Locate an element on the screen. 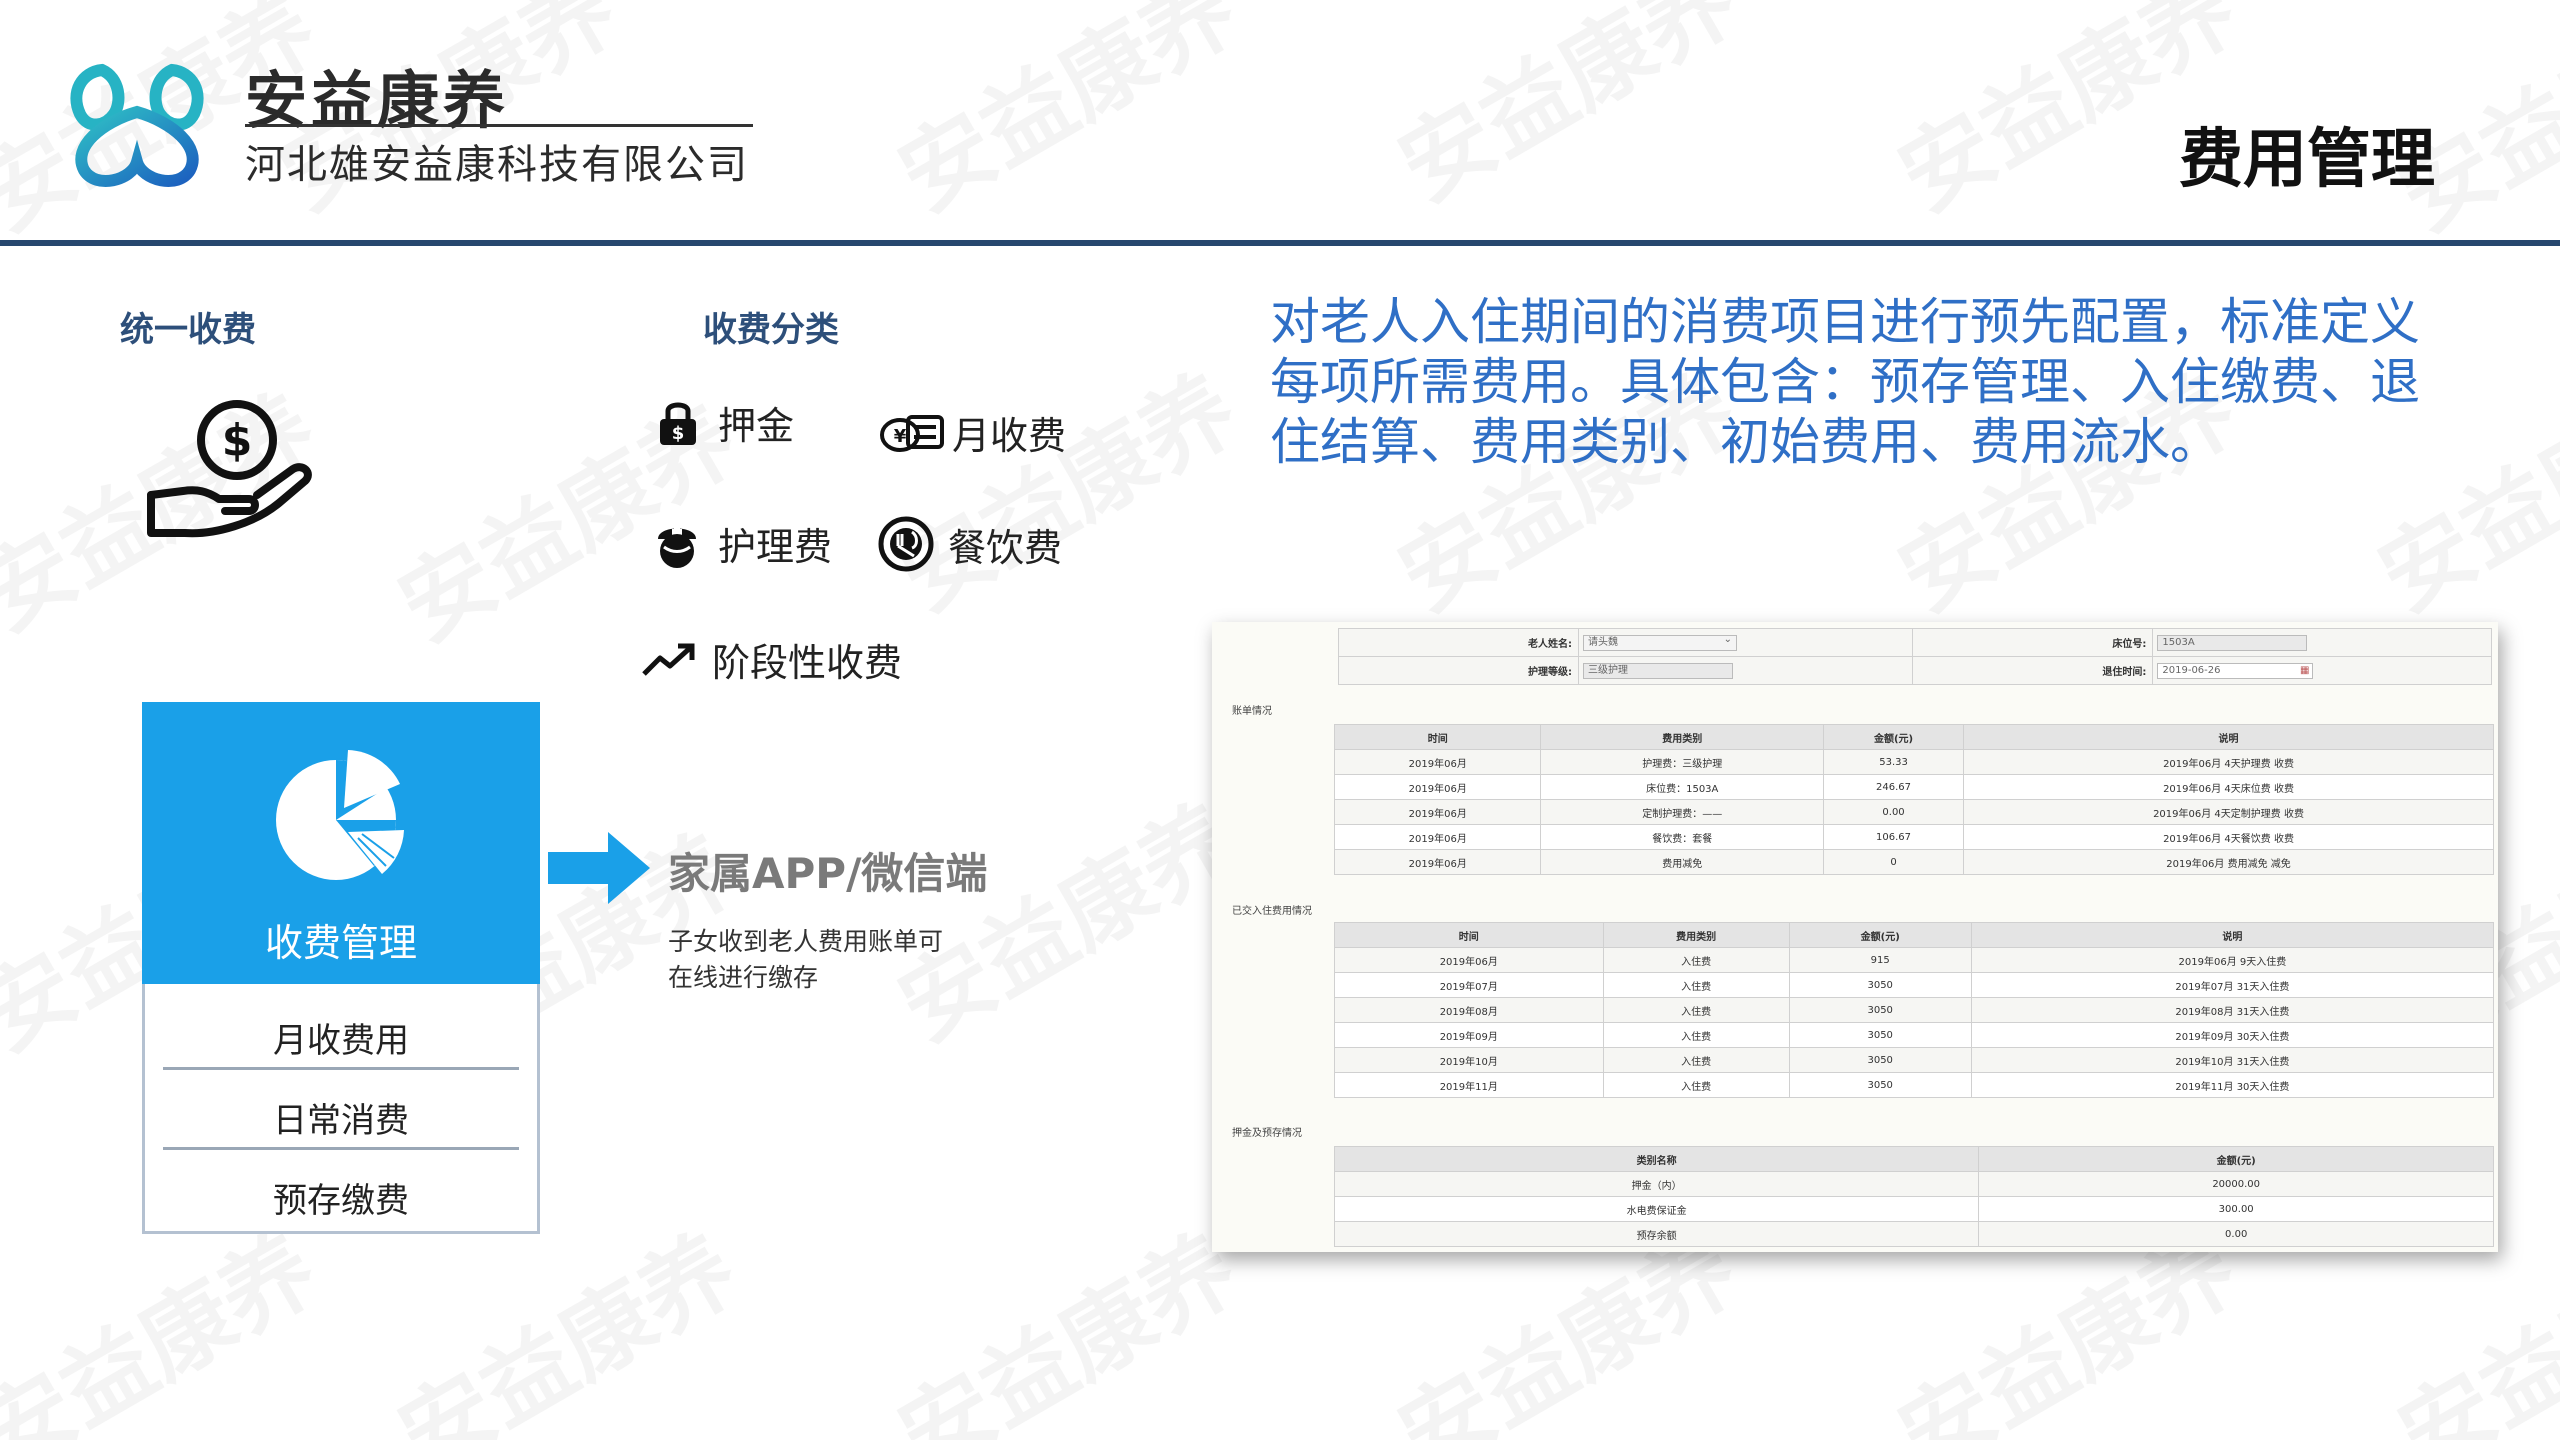 This screenshot has height=1440, width=2560. family-app-title: 家属APP/微信端 is located at coordinates (828, 873).